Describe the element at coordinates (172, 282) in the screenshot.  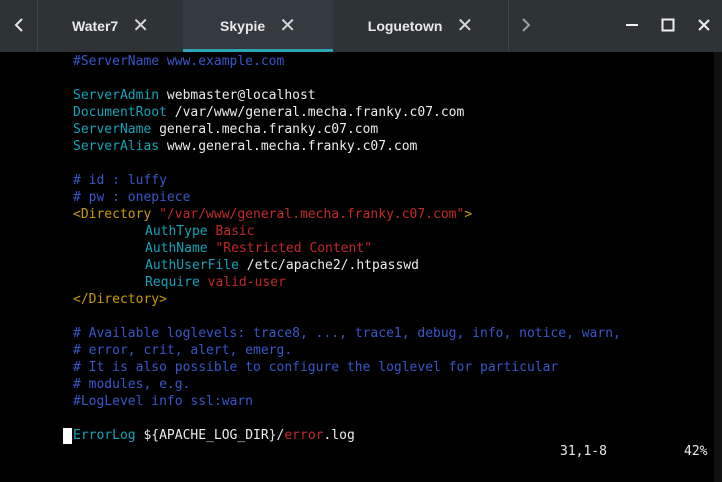
I see `directive-key: Require` at that location.